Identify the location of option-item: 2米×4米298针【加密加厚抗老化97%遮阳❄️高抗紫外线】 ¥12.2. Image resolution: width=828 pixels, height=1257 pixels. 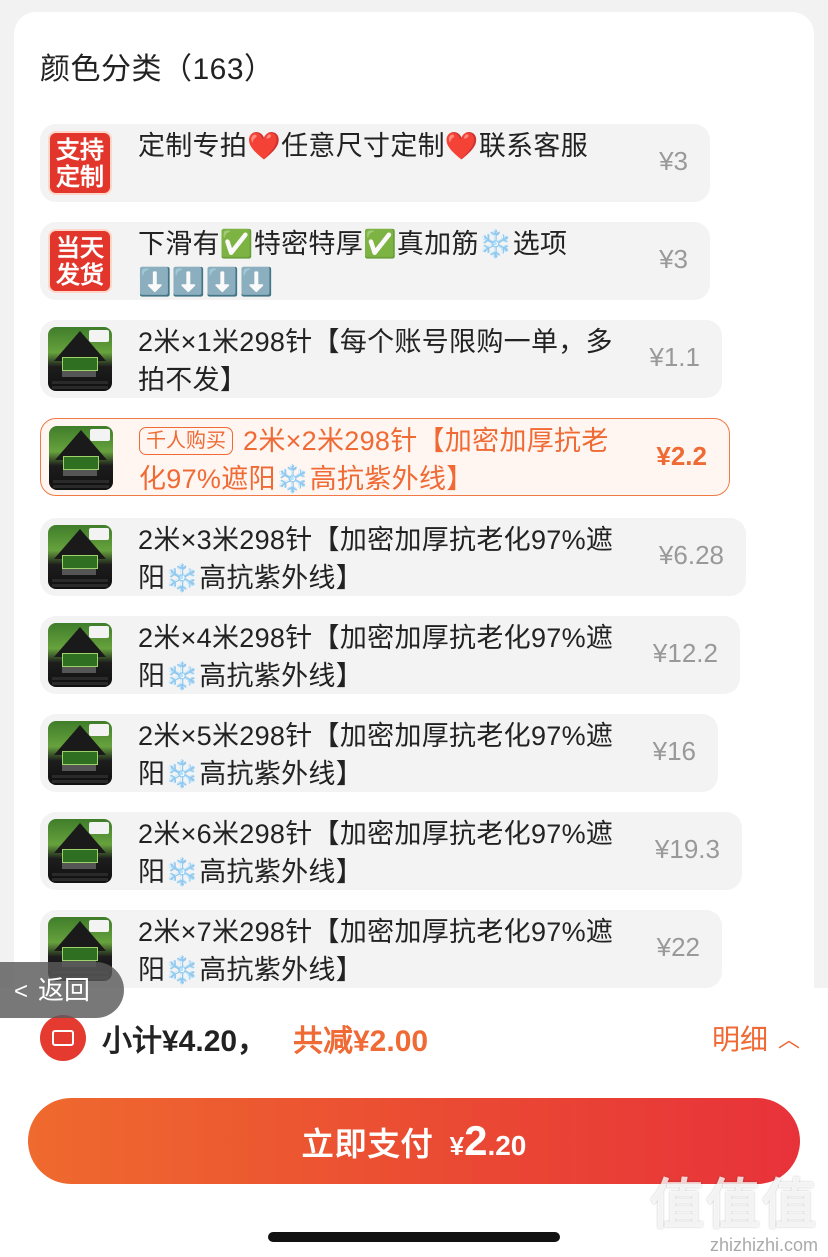
(390, 655).